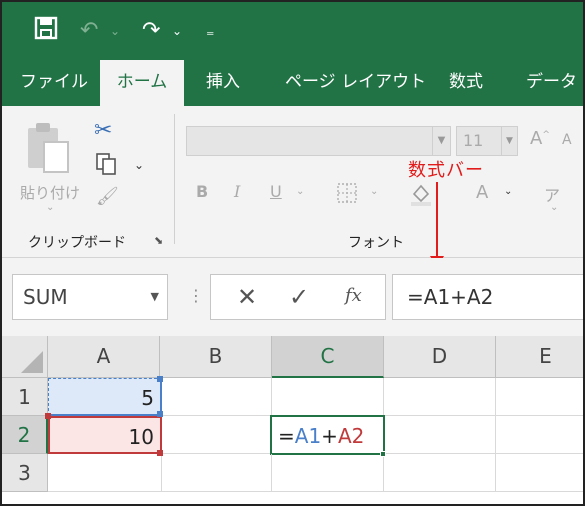 The width and height of the screenshot is (585, 506). I want to click on customize-qat-icon: ₌, so click(210, 31).